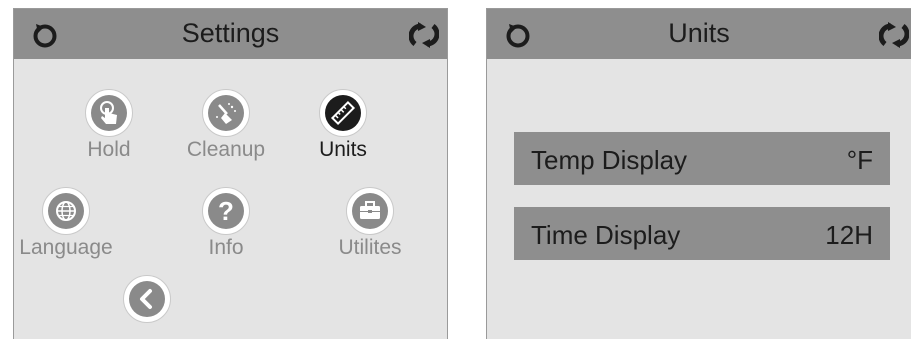  I want to click on units-header: Units, so click(699, 34).